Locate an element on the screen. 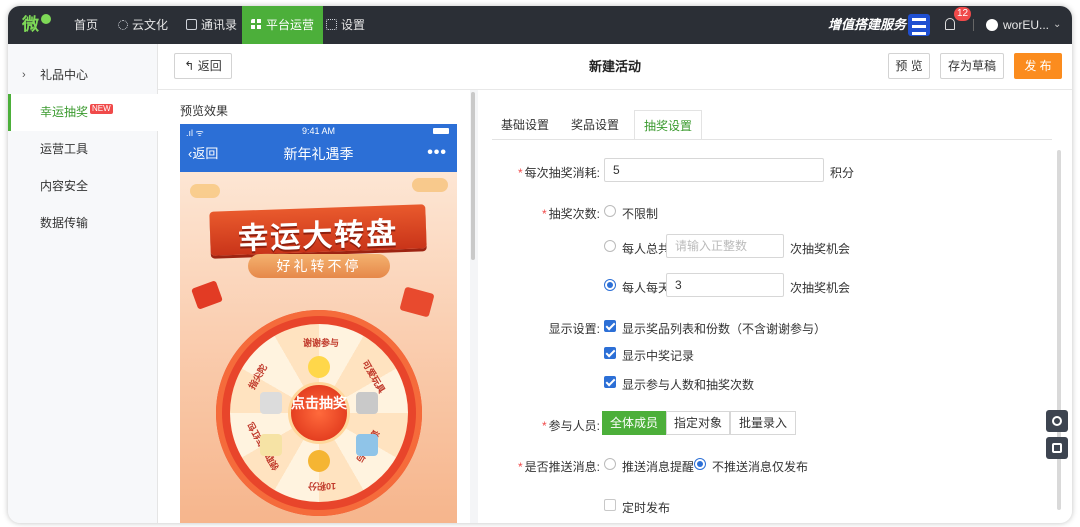 This screenshot has width=1080, height=527. sidebar-item-label: 礼品中心 is located at coordinates (64, 75).